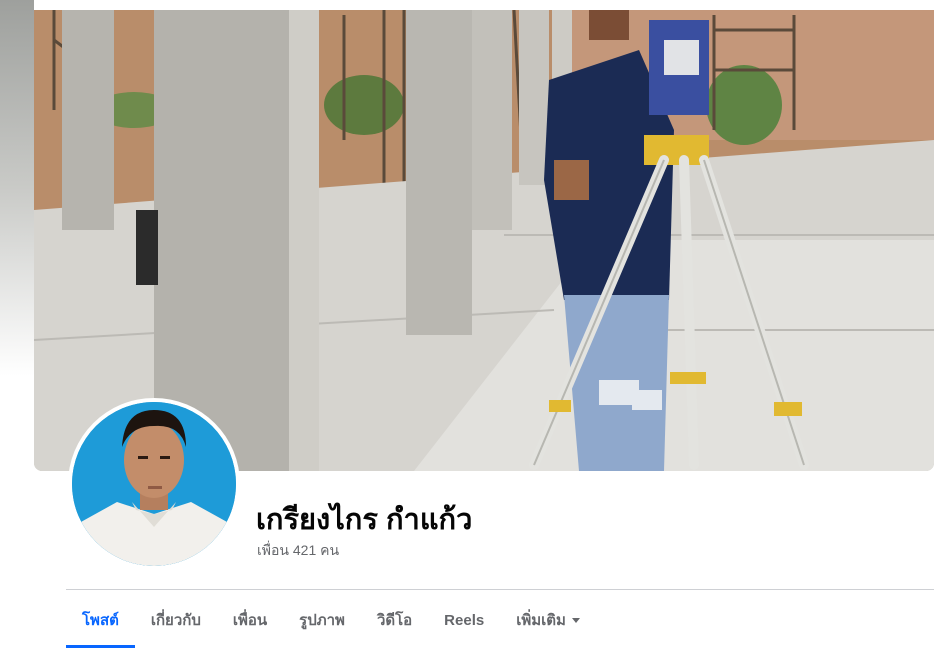 The width and height of the screenshot is (934, 648). I want to click on tab-videos-label: วิดีโอ, so click(394, 620).